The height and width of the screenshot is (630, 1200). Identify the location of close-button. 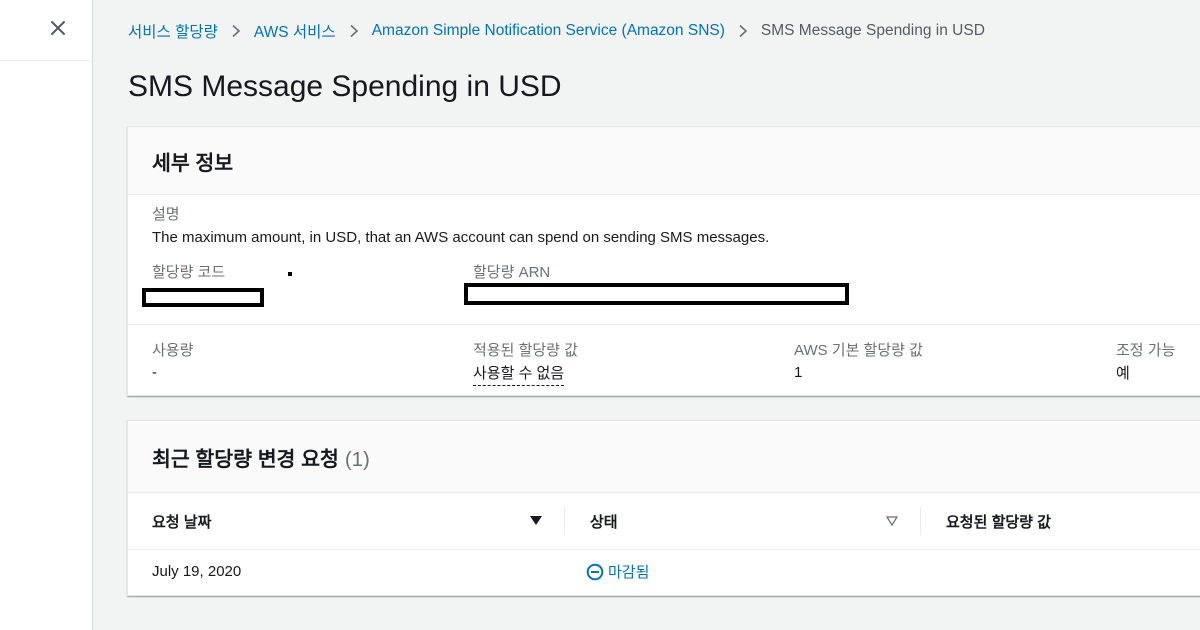
(58, 28).